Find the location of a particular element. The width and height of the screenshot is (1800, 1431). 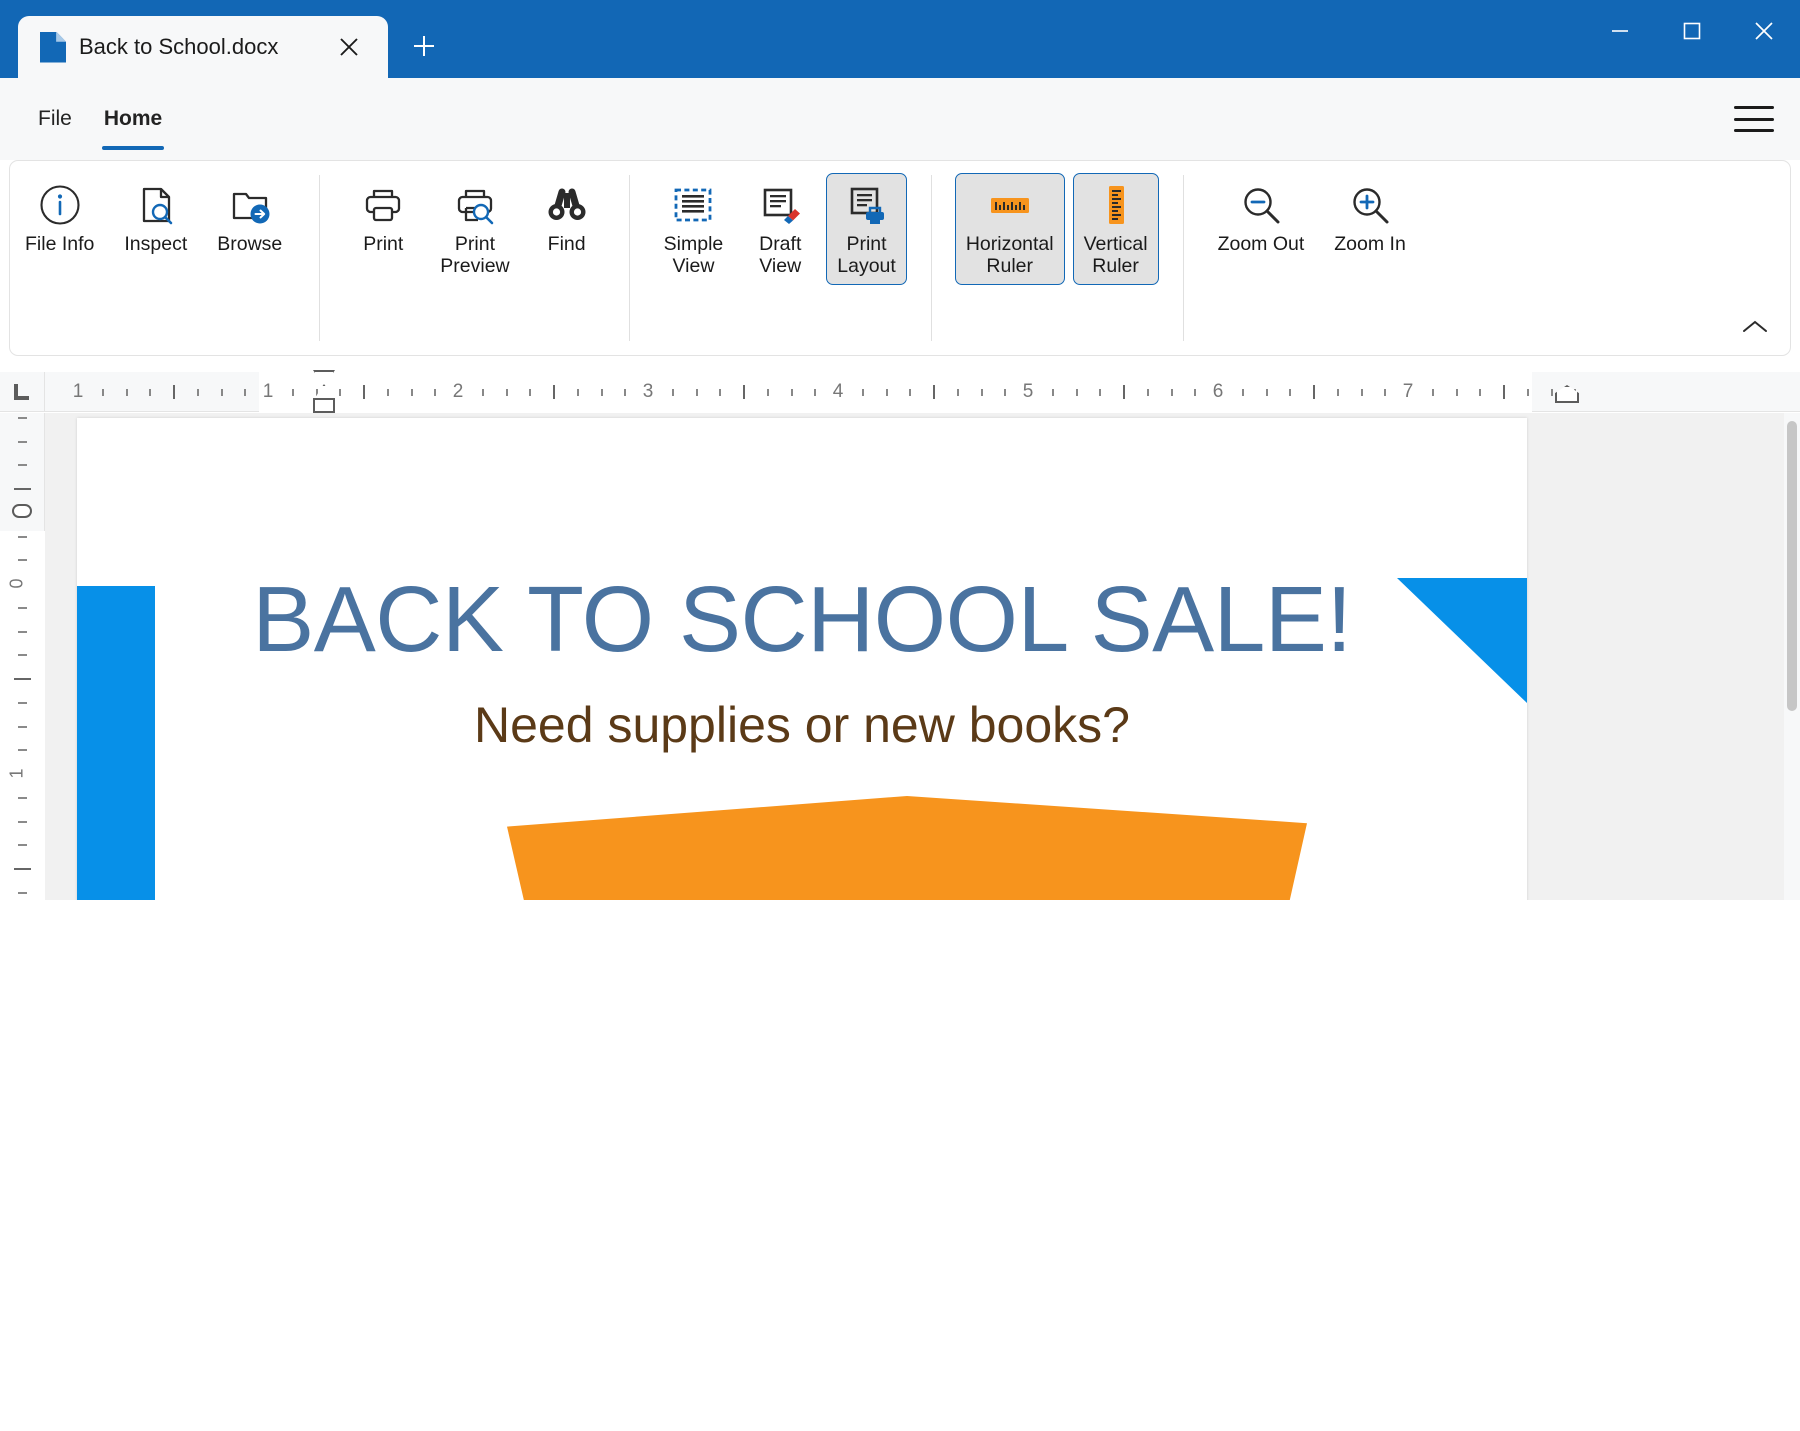

zoom-in-label: Zoom In is located at coordinates (1370, 245).